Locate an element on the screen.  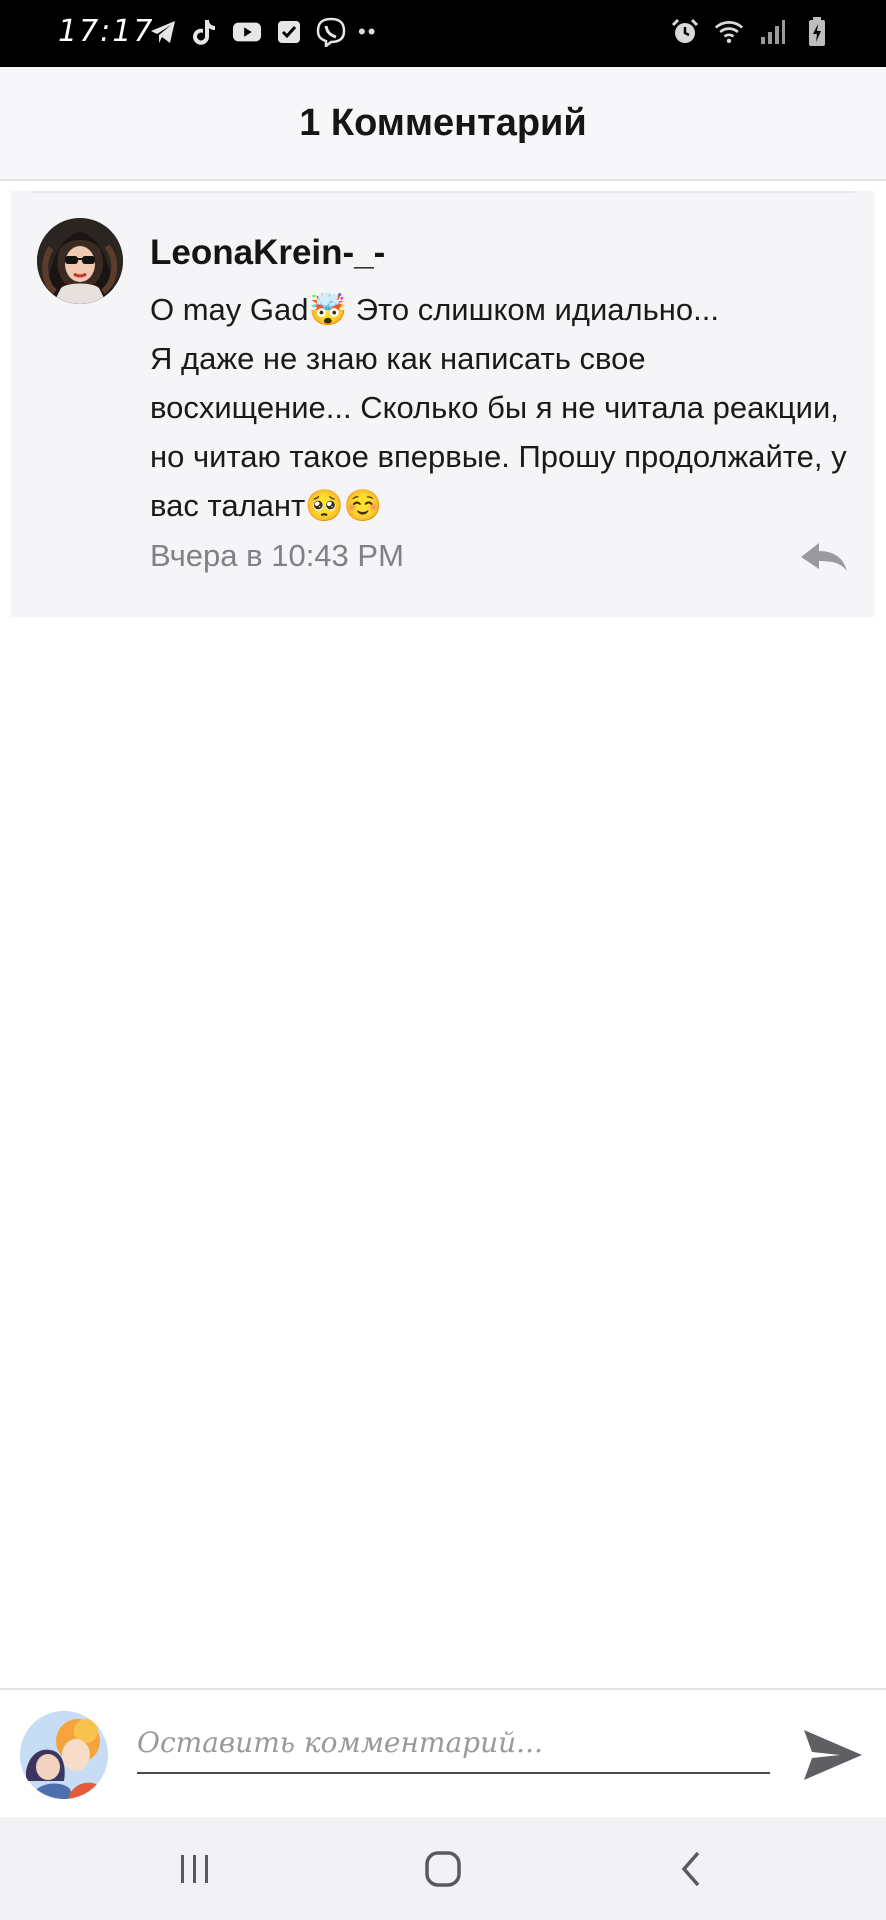
status-time: 17:17 is located at coordinates (106, 31).